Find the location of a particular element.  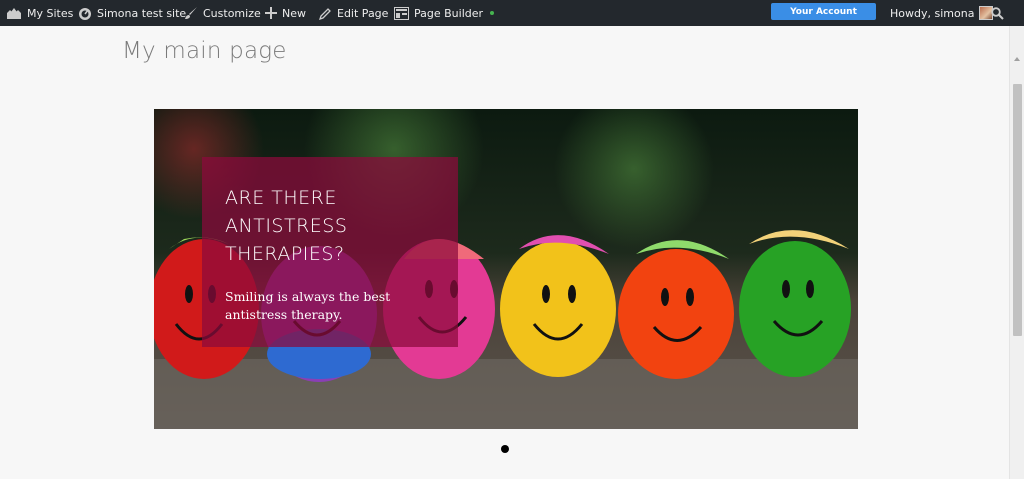

edit-page-link: Edit Page is located at coordinates (353, 13).